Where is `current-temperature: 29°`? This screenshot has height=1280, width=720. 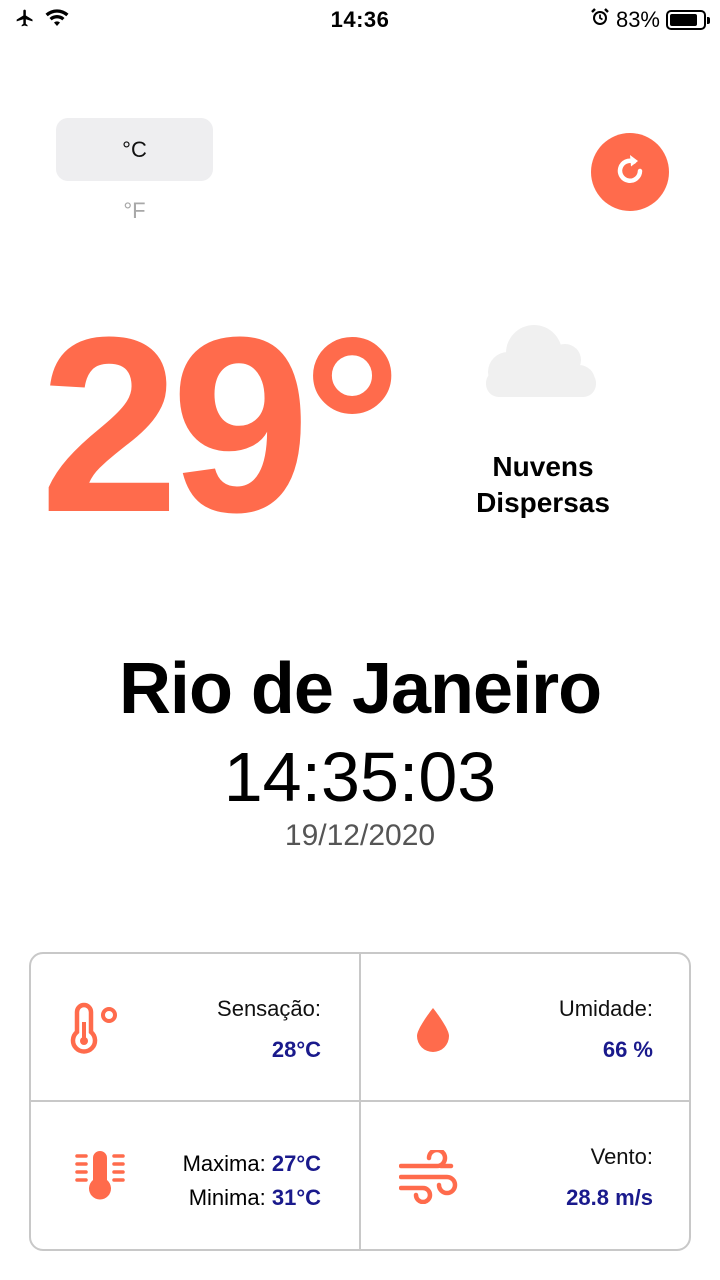
current-temperature: 29° is located at coordinates (221, 424).